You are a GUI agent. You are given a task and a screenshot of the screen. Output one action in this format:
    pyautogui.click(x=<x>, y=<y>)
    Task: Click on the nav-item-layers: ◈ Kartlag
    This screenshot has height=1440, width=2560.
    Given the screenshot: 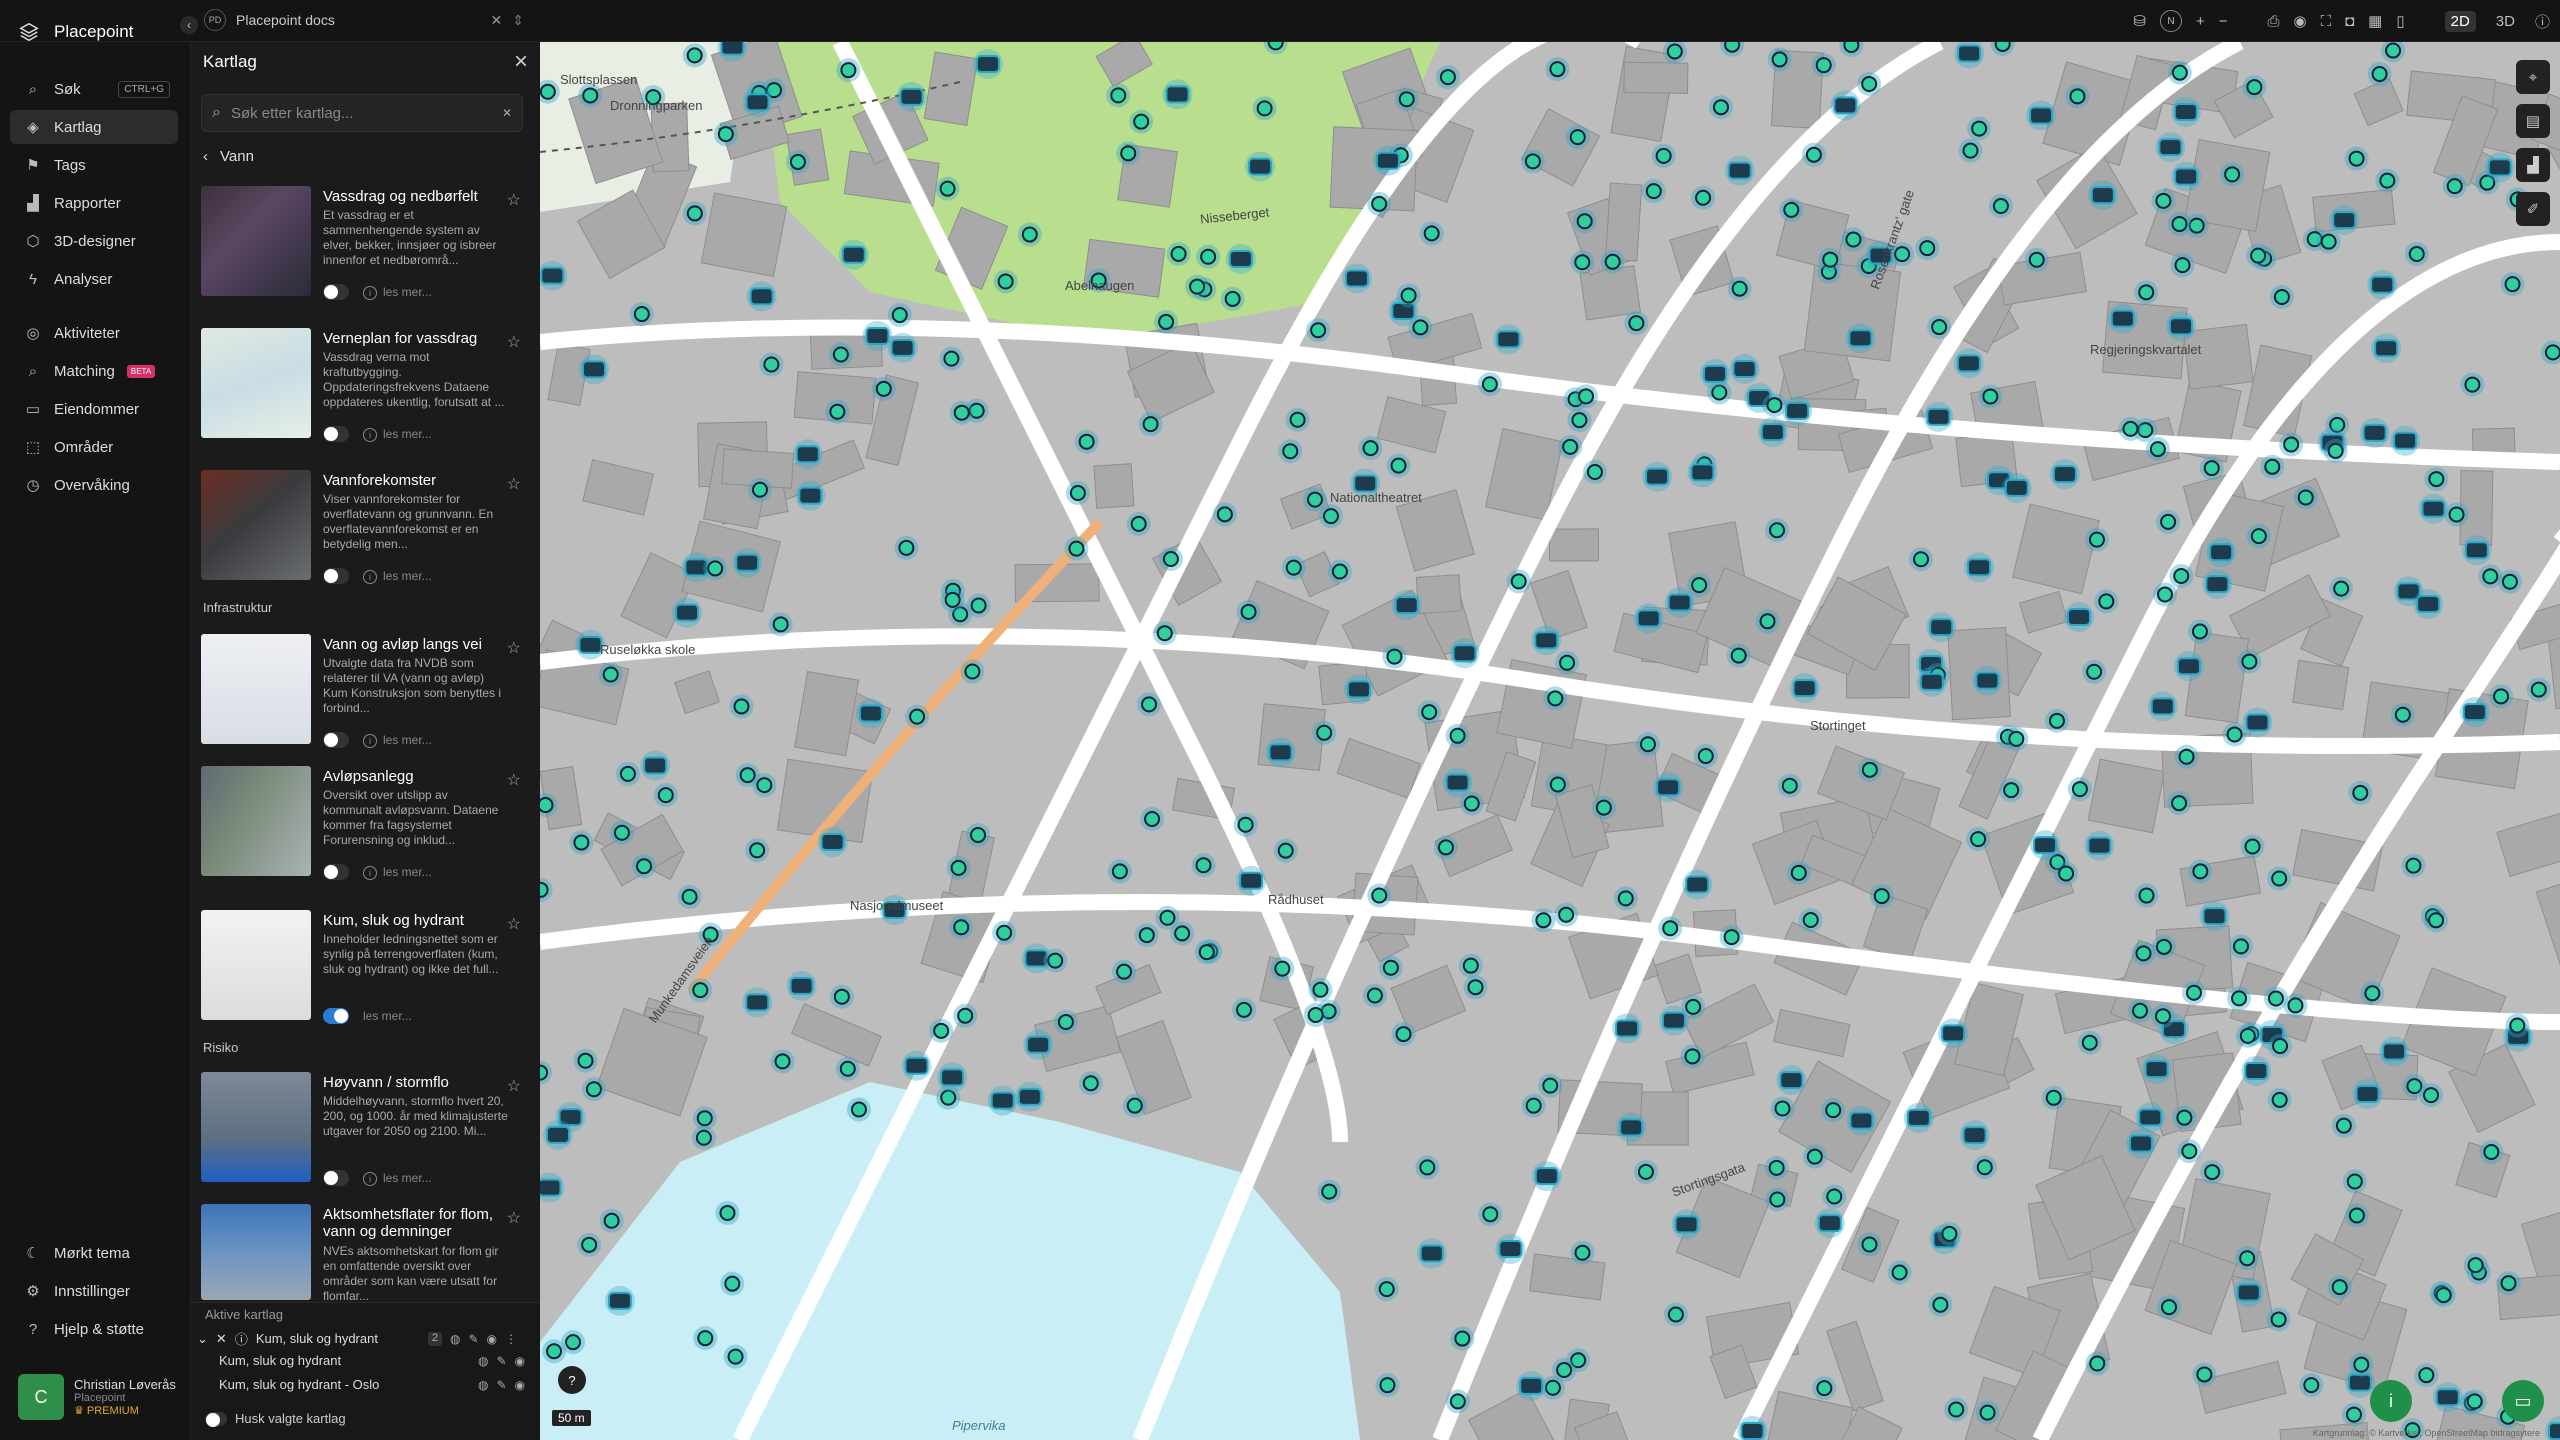 What is the action you would take?
    pyautogui.click(x=94, y=127)
    